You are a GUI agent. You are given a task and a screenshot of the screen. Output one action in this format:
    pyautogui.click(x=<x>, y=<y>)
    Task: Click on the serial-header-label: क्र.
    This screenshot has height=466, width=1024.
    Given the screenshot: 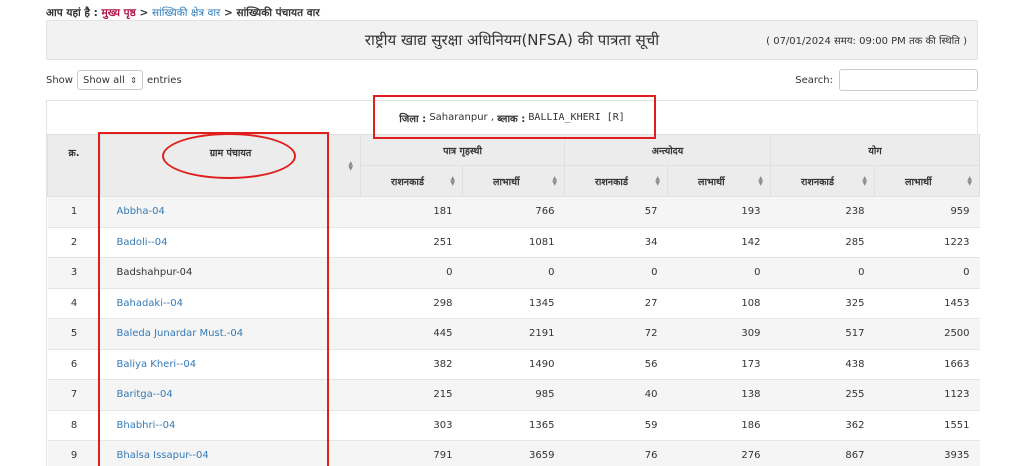 What is the action you would take?
    pyautogui.click(x=74, y=153)
    